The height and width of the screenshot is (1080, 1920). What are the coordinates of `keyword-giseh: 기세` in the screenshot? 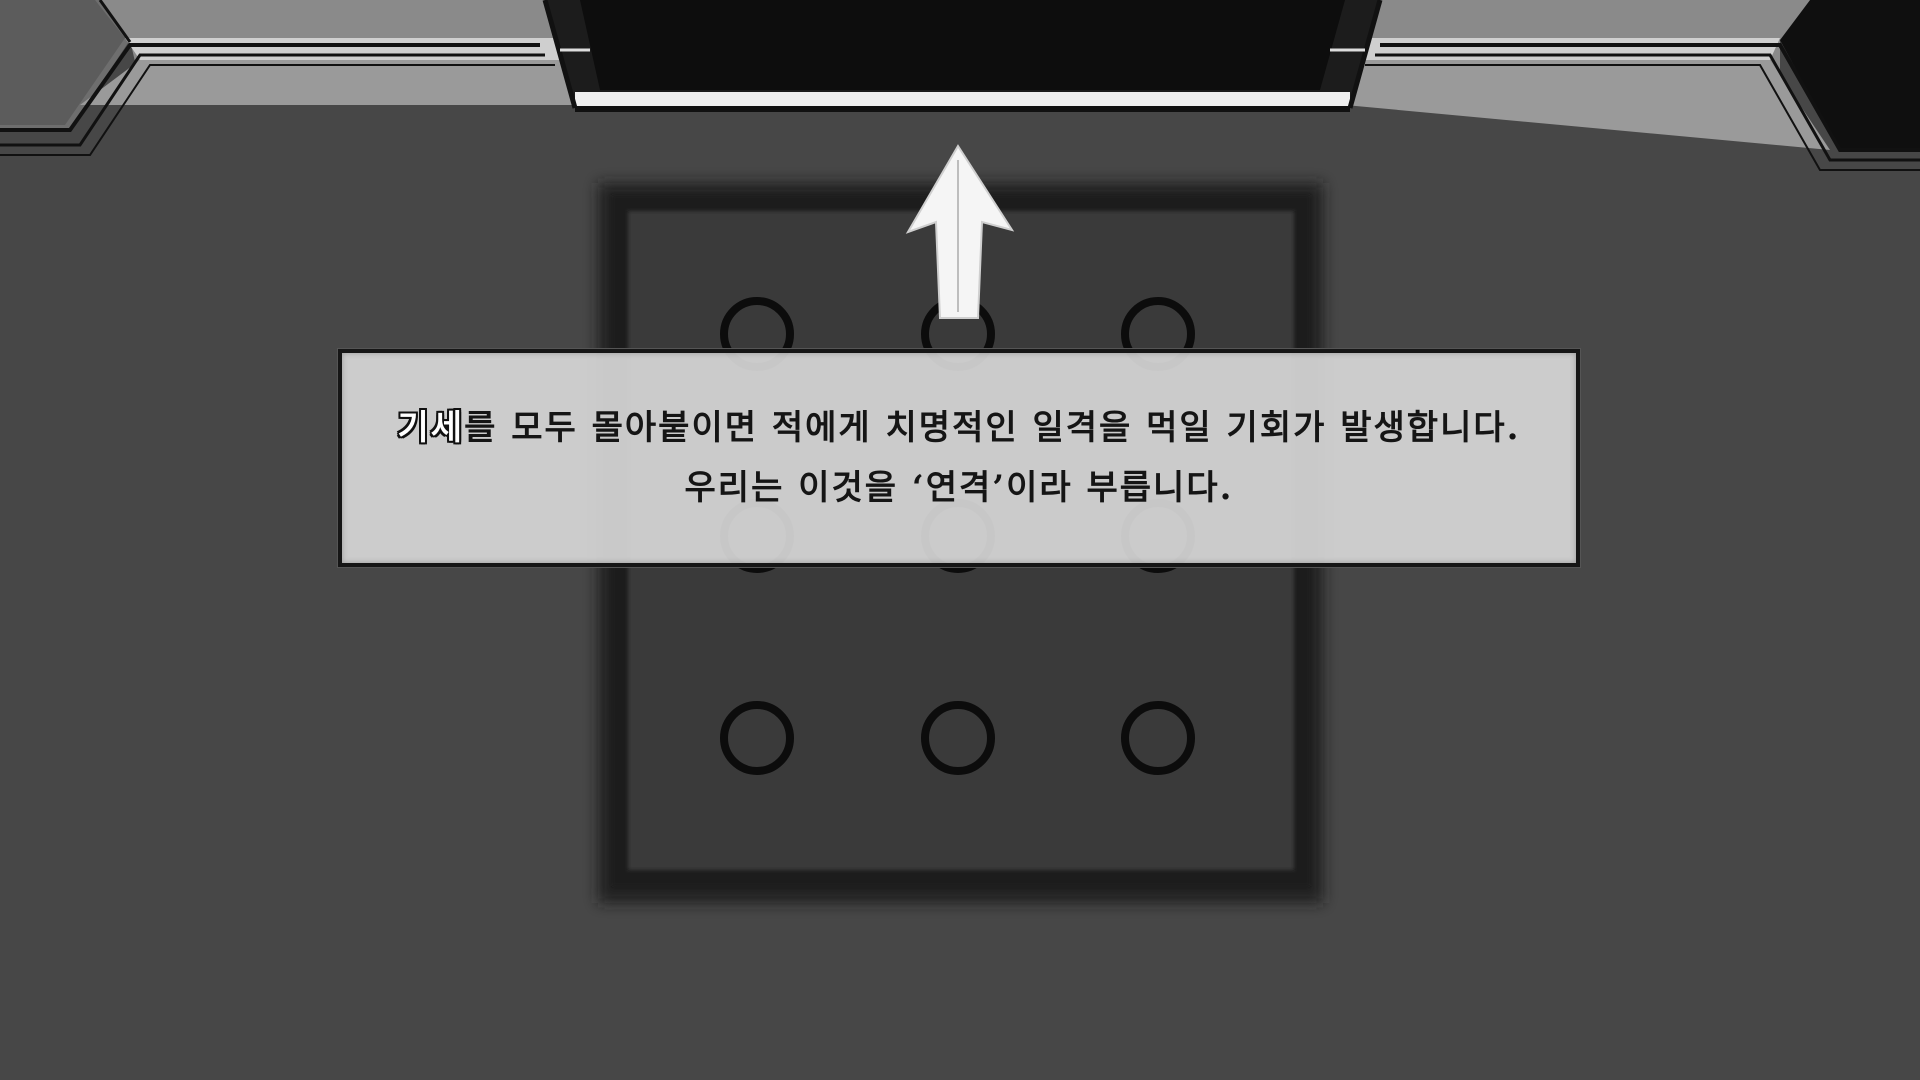 It's located at (431, 428).